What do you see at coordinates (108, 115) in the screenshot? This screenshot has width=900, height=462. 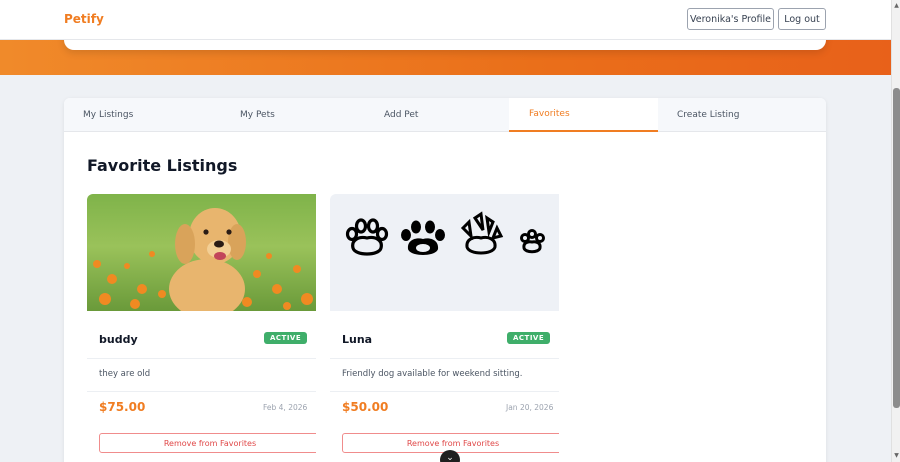 I see `tab-my-listings: My Listings` at bounding box center [108, 115].